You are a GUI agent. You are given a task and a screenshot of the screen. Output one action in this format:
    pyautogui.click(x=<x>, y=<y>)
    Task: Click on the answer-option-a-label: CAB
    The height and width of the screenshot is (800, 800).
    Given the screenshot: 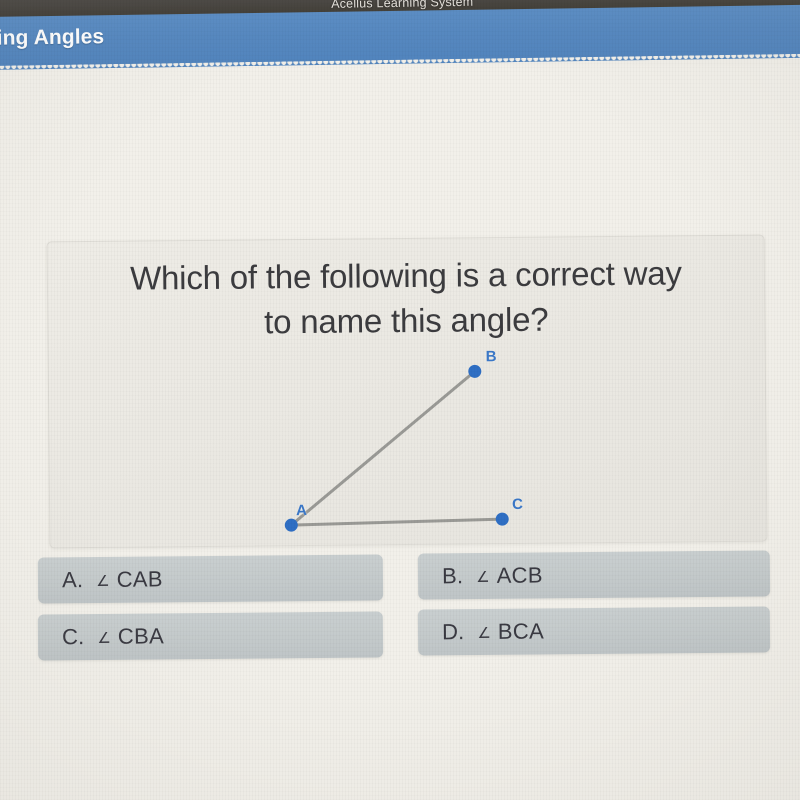 What is the action you would take?
    pyautogui.click(x=139, y=579)
    